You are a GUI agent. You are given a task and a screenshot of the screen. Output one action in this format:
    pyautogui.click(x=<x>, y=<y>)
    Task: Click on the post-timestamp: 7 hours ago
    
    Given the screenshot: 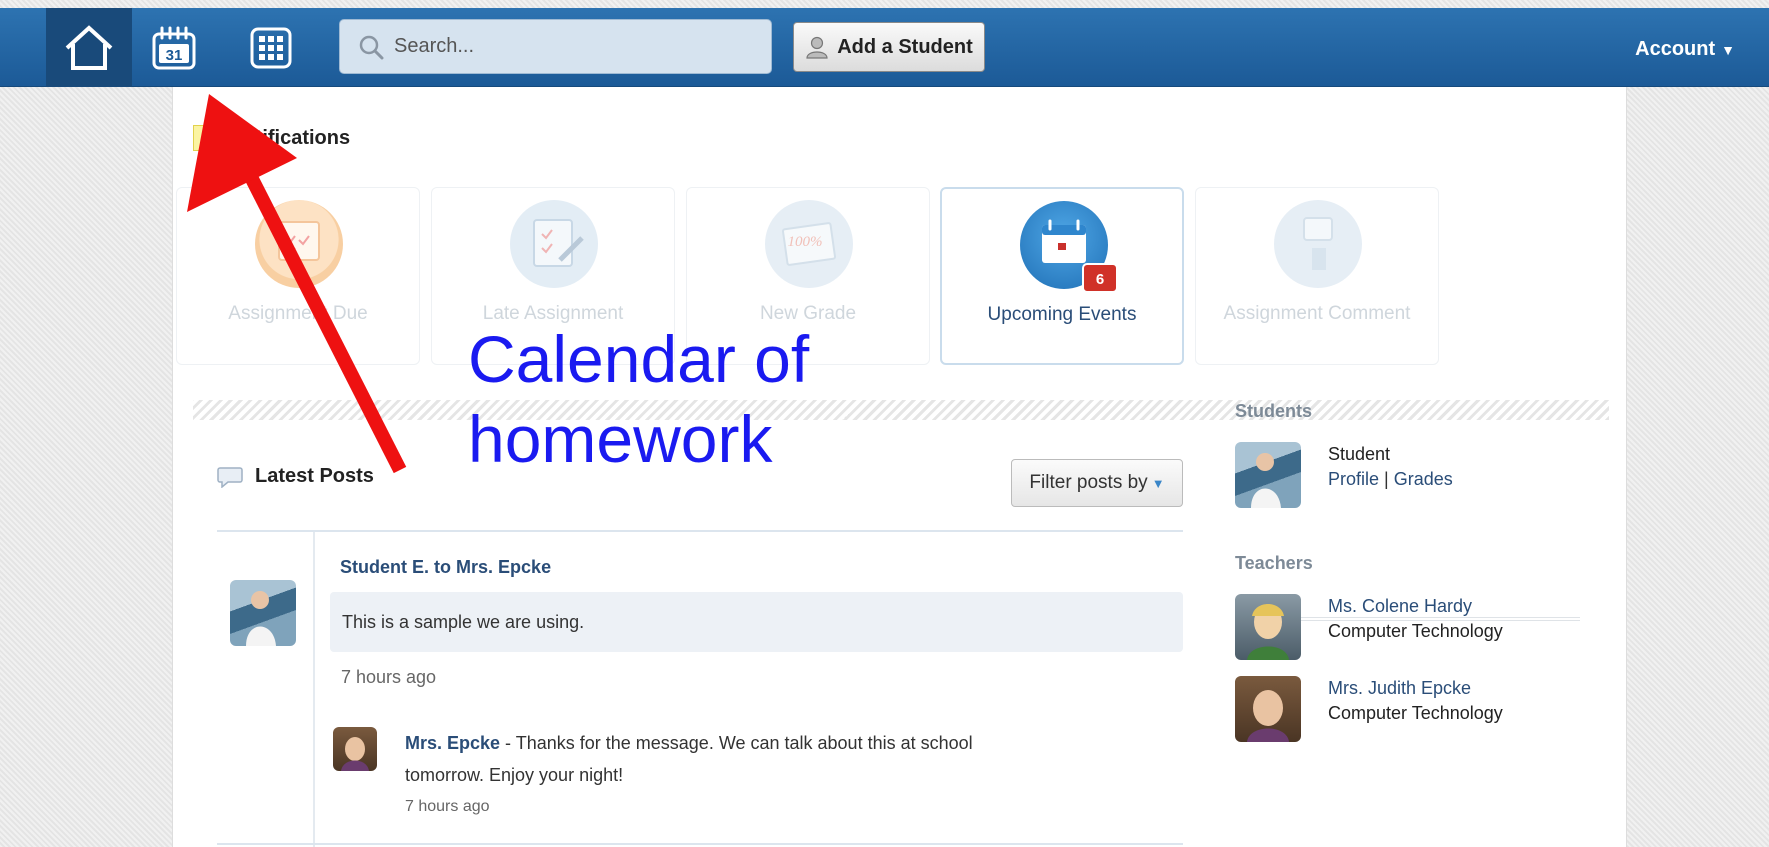 What is the action you would take?
    pyautogui.click(x=389, y=677)
    